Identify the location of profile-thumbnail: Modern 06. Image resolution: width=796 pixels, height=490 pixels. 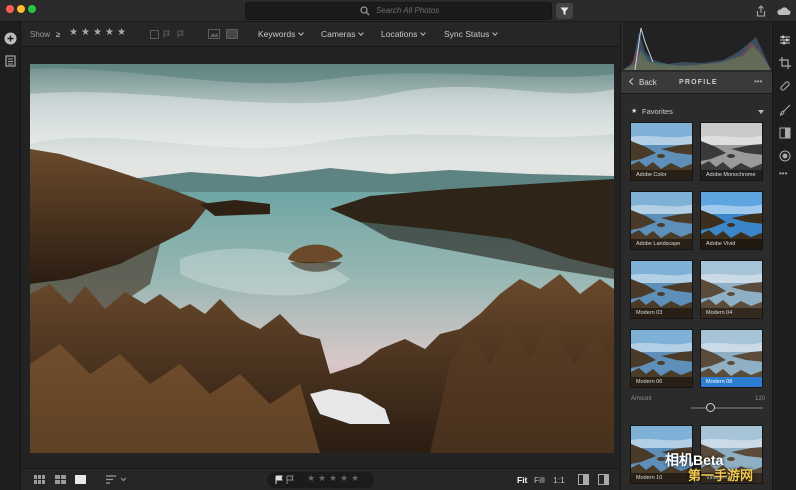
(661, 358).